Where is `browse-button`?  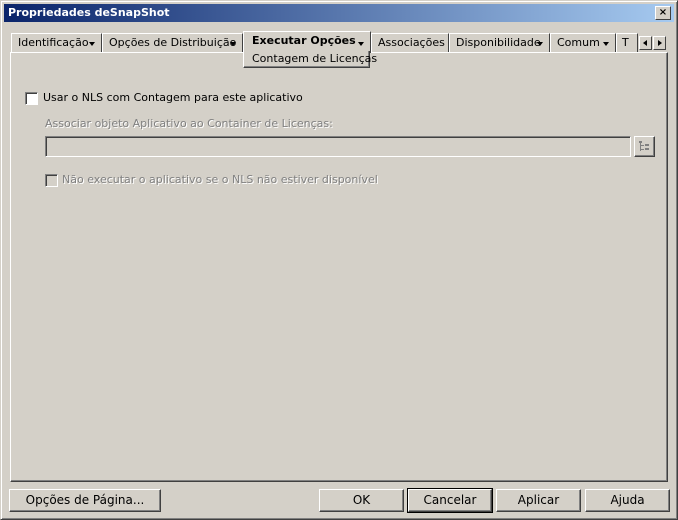 browse-button is located at coordinates (644, 146).